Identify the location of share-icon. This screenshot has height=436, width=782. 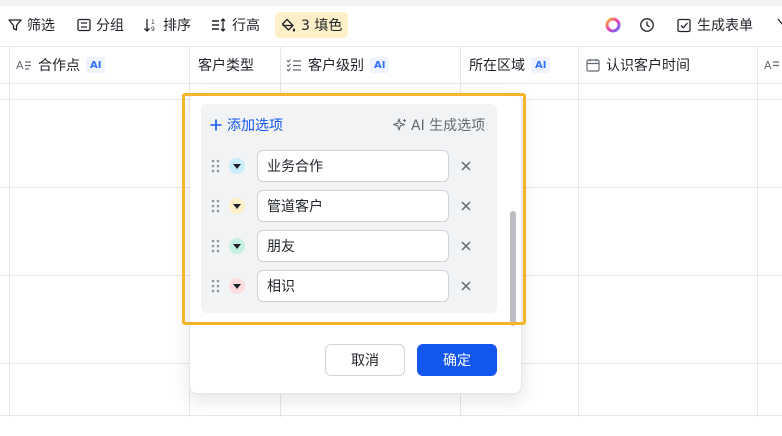
(776, 25).